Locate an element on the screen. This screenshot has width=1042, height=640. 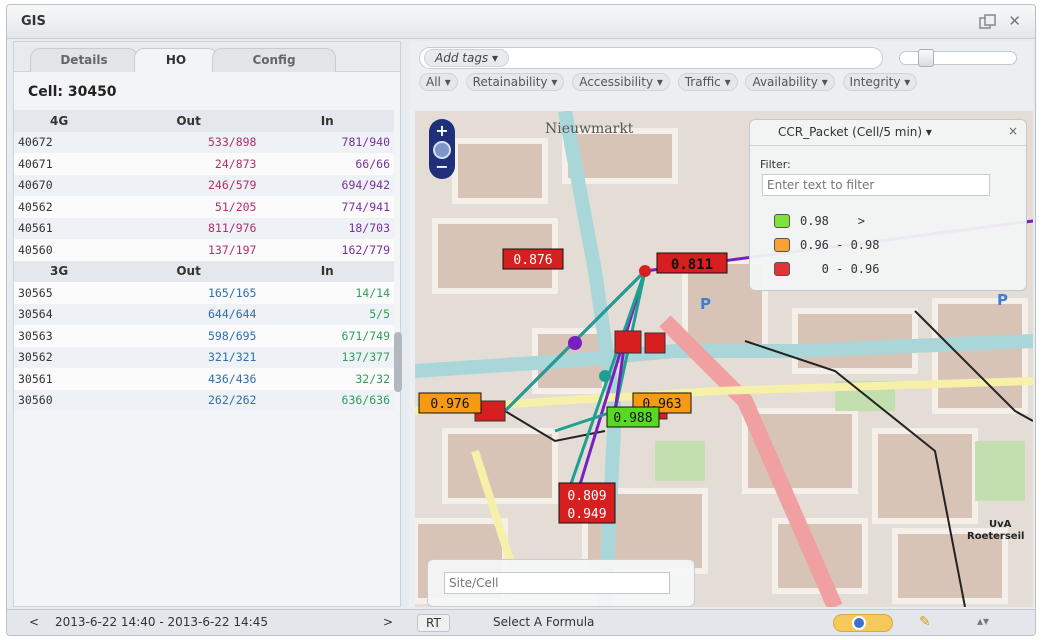
table-header-3g: 3G Out In is located at coordinates (204, 271).